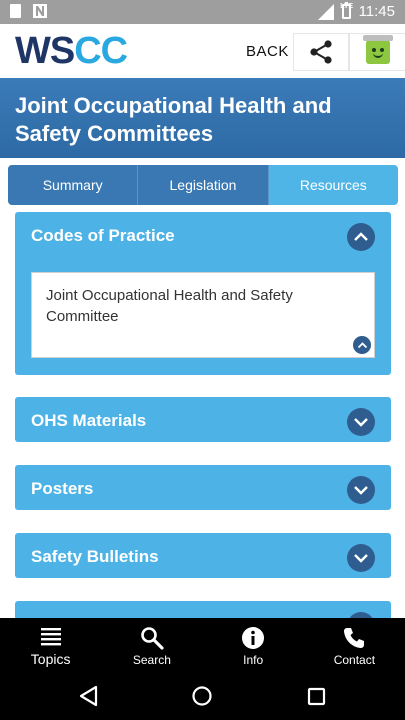 Image resolution: width=405 pixels, height=720 pixels. I want to click on notification-icon, so click(40, 11).